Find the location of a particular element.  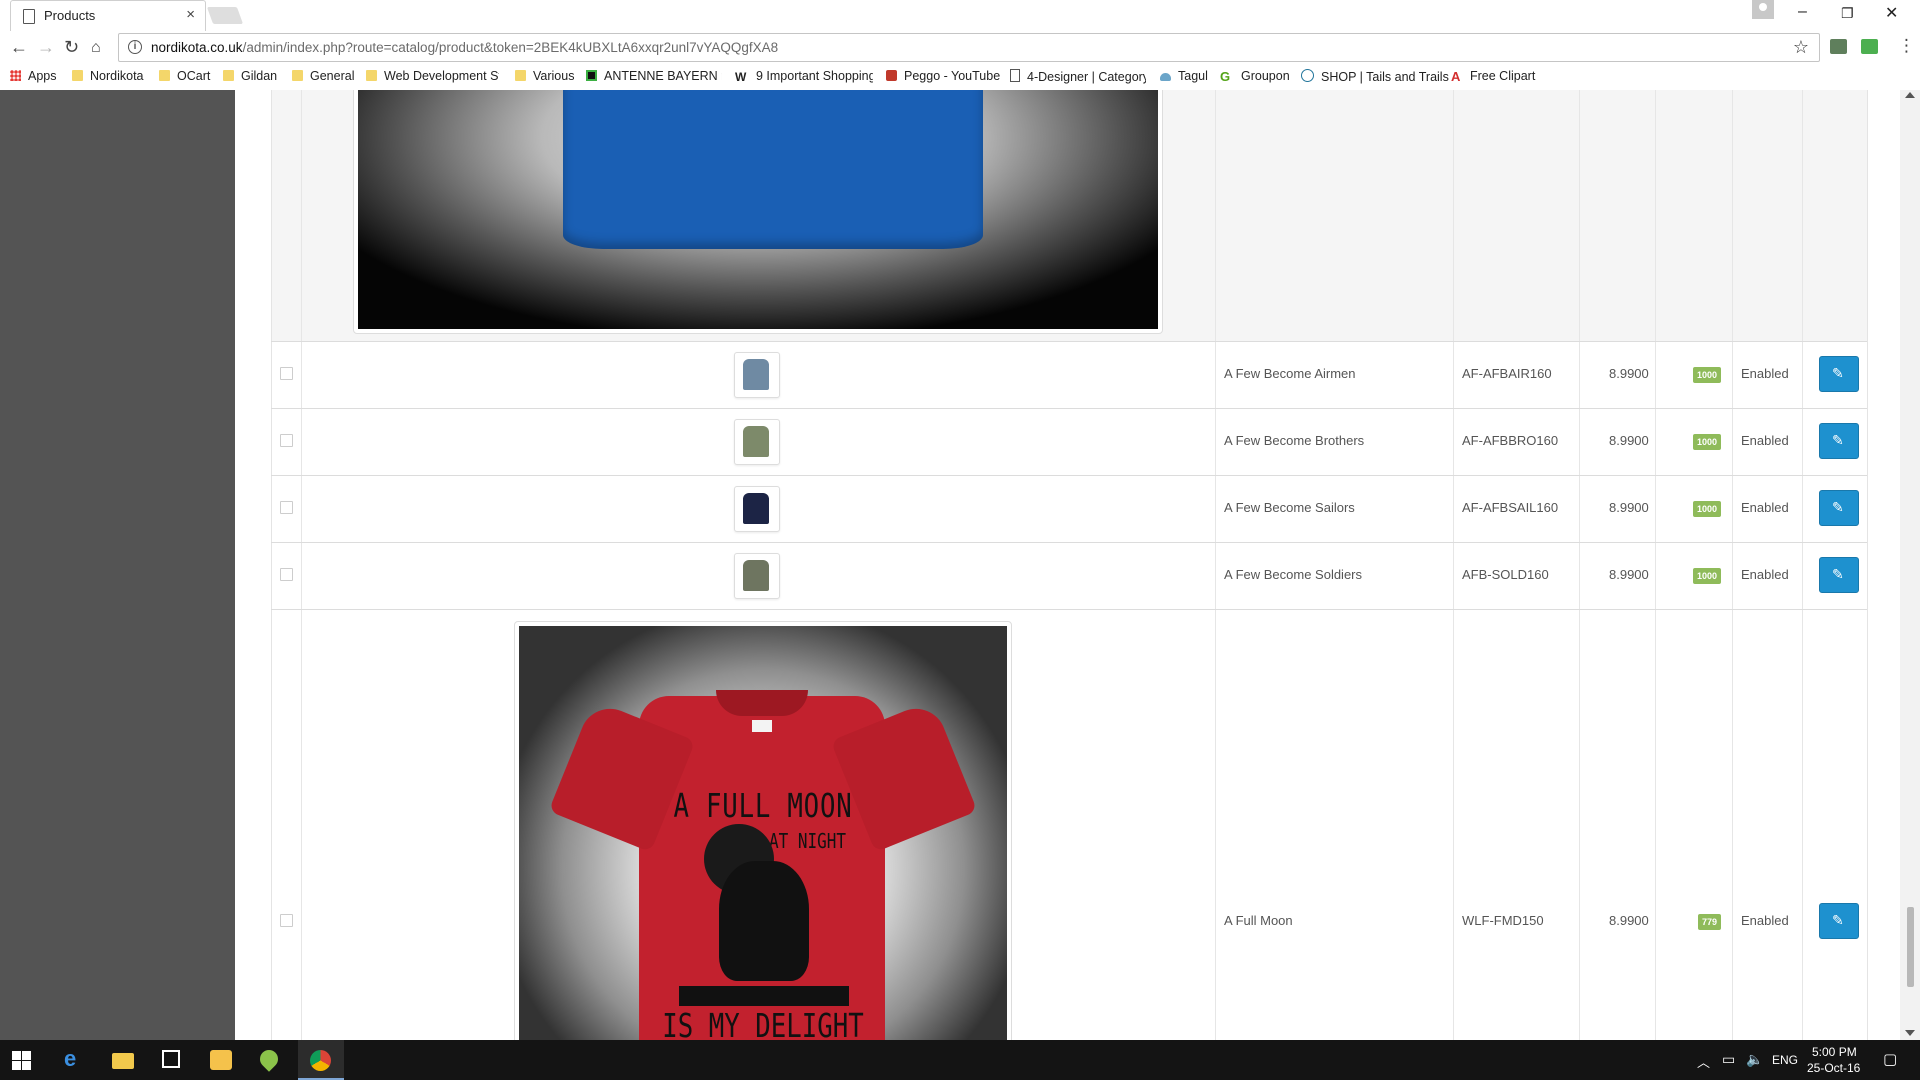

language-indicator: ENG is located at coordinates (1785, 1060).